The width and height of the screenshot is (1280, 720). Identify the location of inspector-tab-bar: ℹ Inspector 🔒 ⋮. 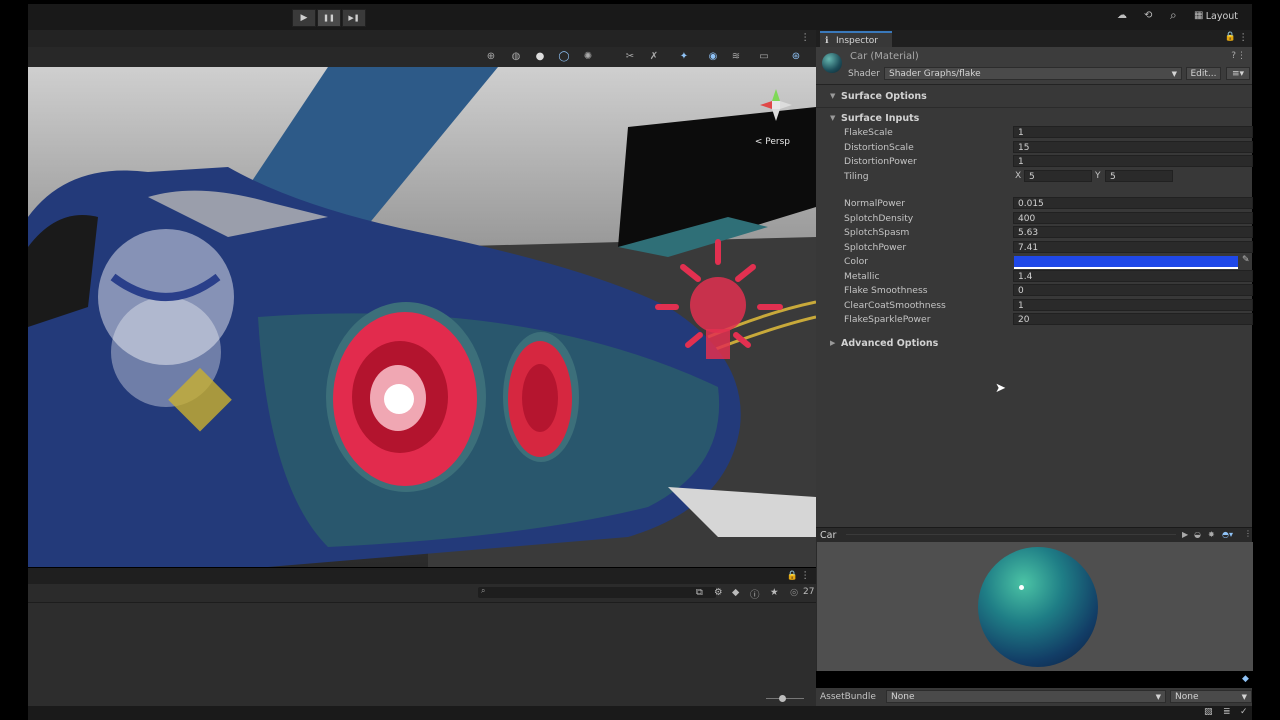
(1034, 38).